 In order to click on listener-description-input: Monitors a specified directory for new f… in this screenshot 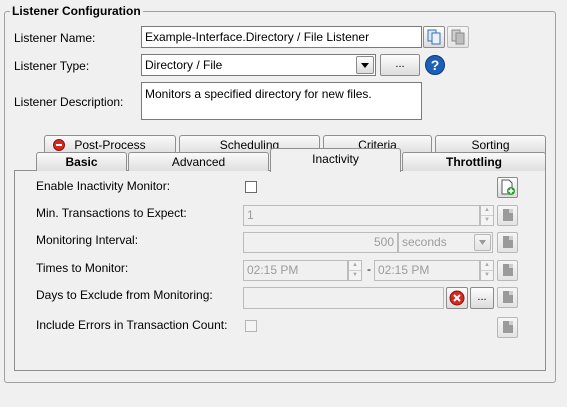, I will do `click(281, 101)`.